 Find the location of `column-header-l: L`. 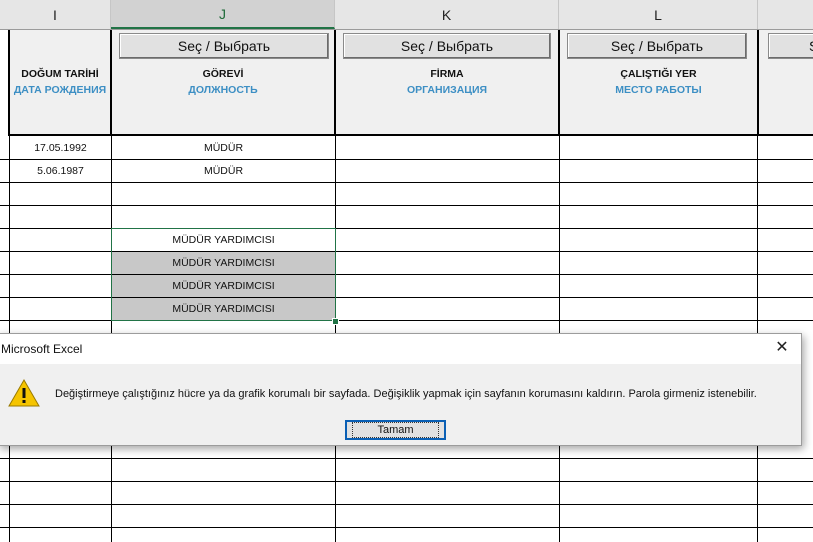

column-header-l: L is located at coordinates (658, 14).